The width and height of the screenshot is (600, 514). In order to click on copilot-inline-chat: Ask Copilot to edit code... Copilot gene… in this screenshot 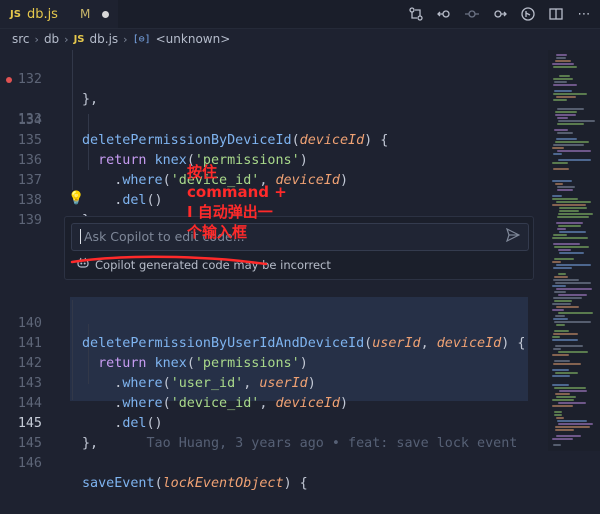, I will do `click(299, 248)`.